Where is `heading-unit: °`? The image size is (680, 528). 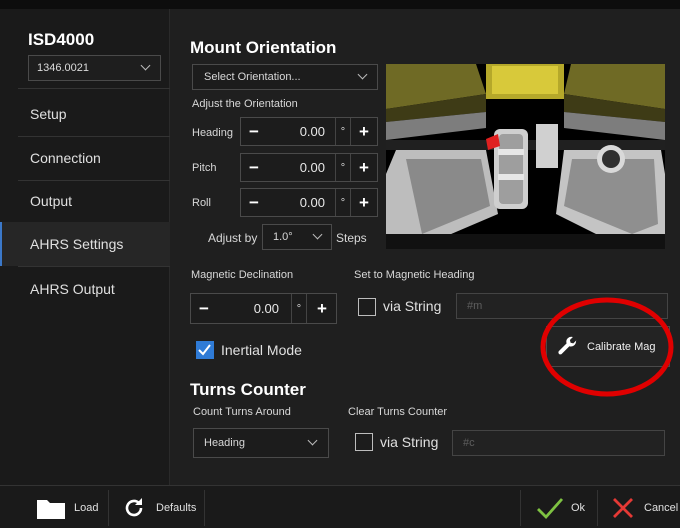
heading-unit: ° is located at coordinates (343, 131).